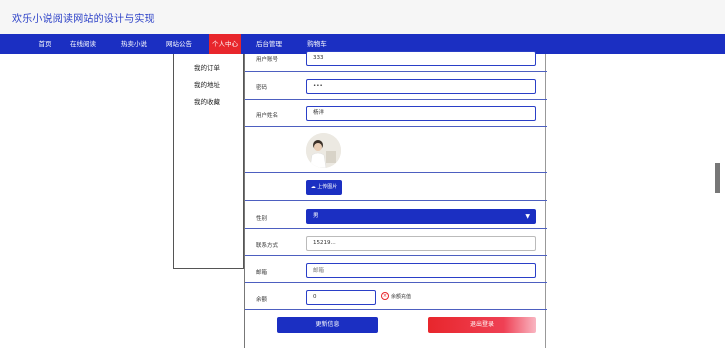 This screenshot has width=725, height=348. What do you see at coordinates (207, 101) in the screenshot?
I see `dropdown-my-favorites: 我的收藏` at bounding box center [207, 101].